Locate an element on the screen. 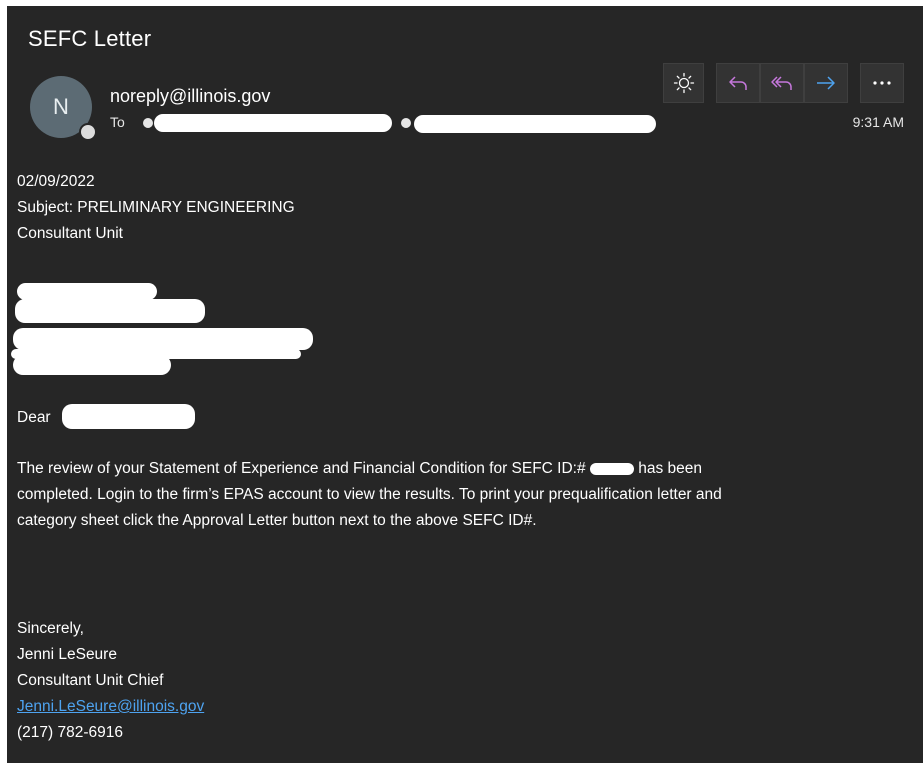  sun-icon is located at coordinates (684, 83).